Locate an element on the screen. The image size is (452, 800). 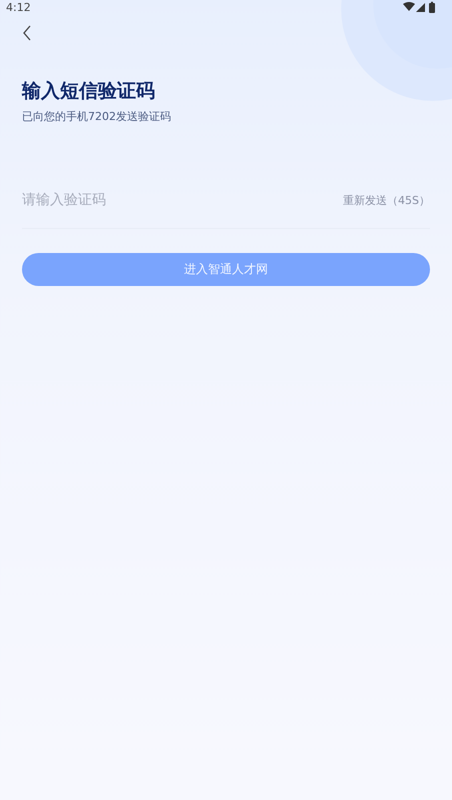
status-icons is located at coordinates (420, 7).